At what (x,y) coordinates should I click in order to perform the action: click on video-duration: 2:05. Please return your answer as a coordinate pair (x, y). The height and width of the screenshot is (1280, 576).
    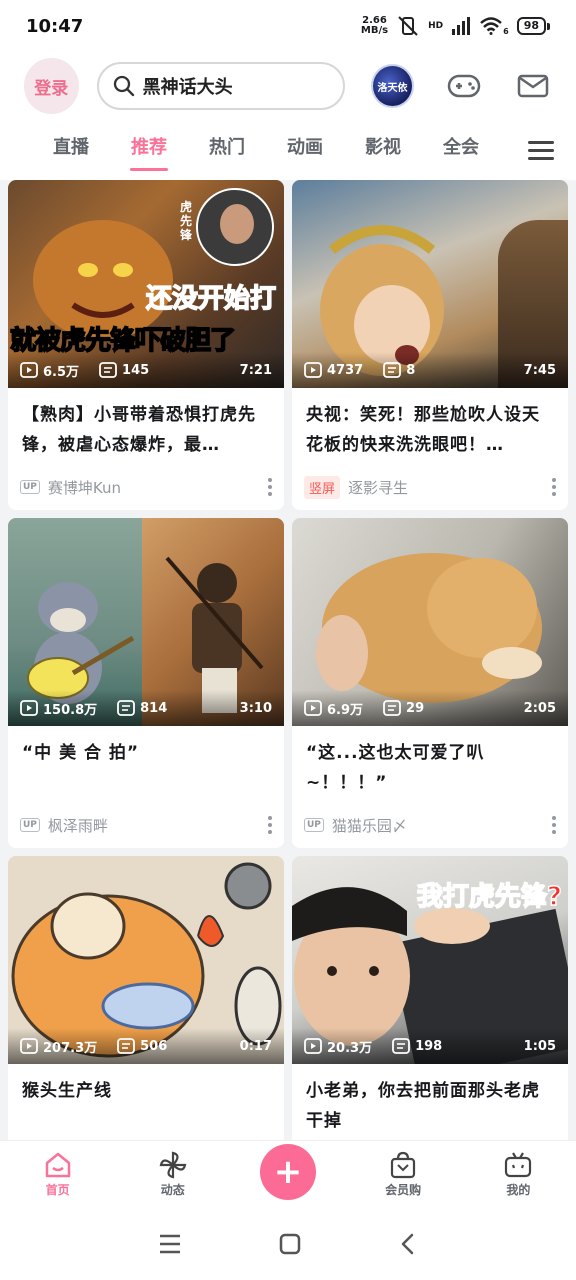
    Looking at the image, I should click on (539, 708).